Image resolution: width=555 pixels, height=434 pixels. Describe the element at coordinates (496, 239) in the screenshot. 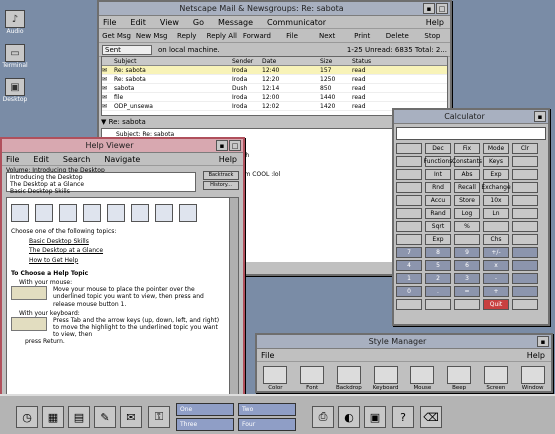

I see `calculator-key: Chs` at that location.